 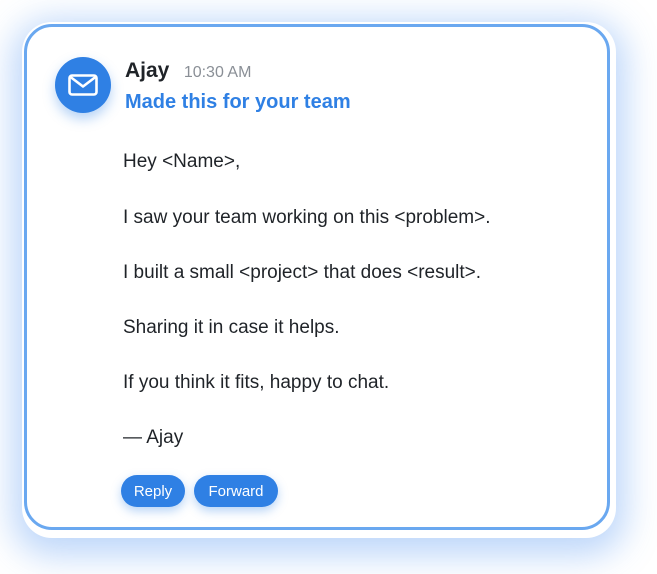 I want to click on message-subject: Made this for your team, so click(x=238, y=102).